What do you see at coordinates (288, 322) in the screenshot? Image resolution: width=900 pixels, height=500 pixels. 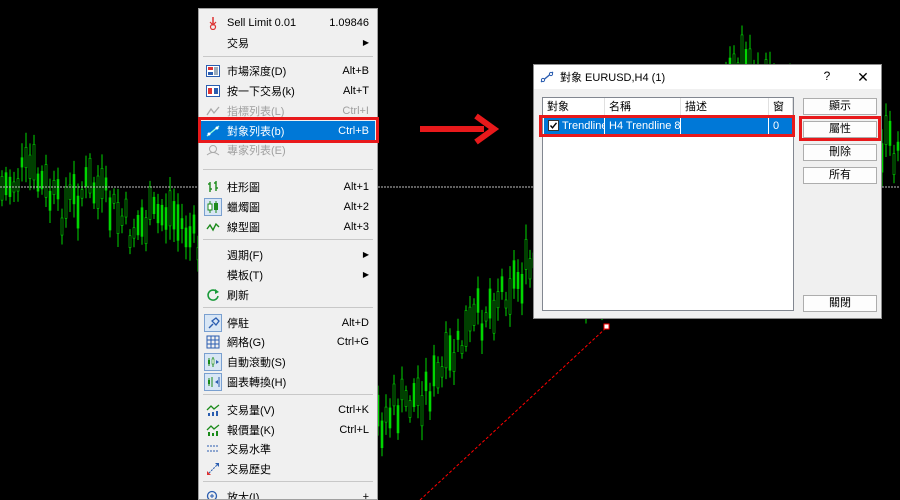 I see `menu-item-dock: 停駐 Alt+D` at bounding box center [288, 322].